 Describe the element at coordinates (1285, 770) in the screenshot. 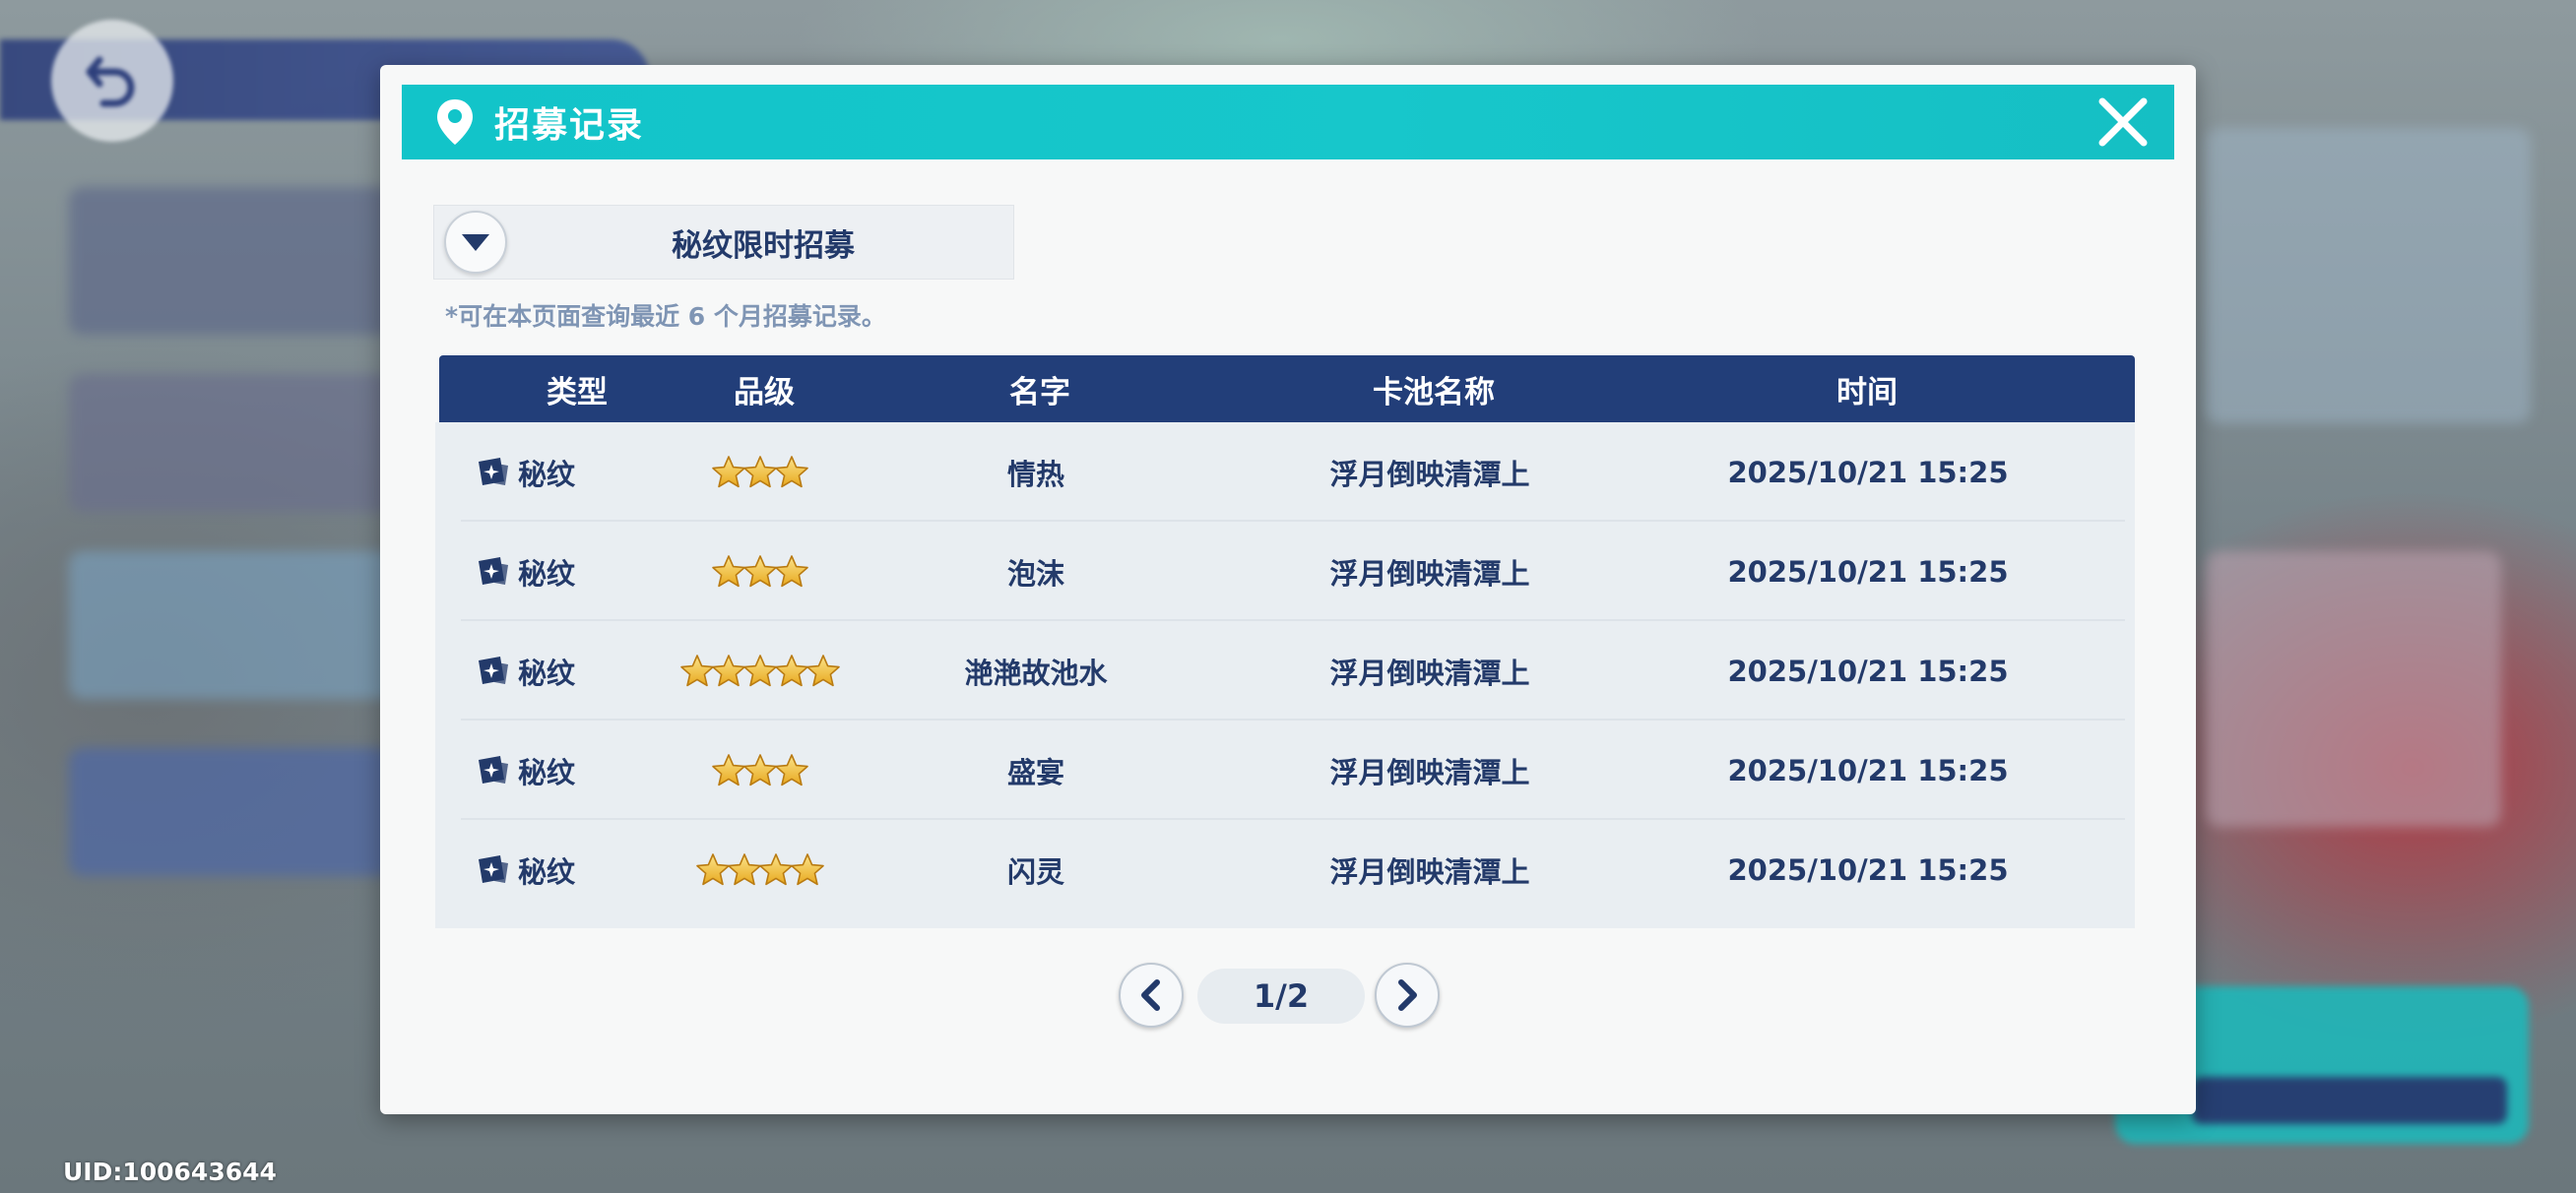

I see `table-row: 秘纹 盛宴 浮月倒映清潭上 2025/10/21 15:25` at that location.